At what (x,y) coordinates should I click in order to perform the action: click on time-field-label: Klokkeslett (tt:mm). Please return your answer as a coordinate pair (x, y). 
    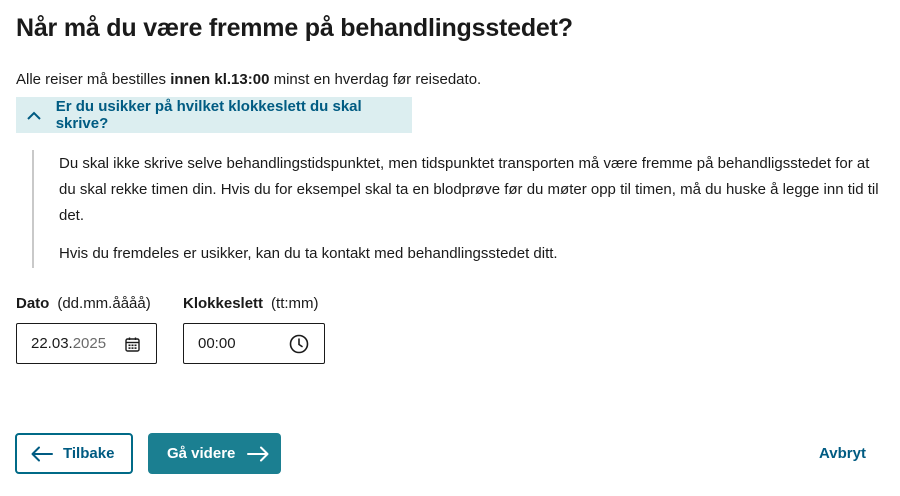
    Looking at the image, I should click on (251, 303).